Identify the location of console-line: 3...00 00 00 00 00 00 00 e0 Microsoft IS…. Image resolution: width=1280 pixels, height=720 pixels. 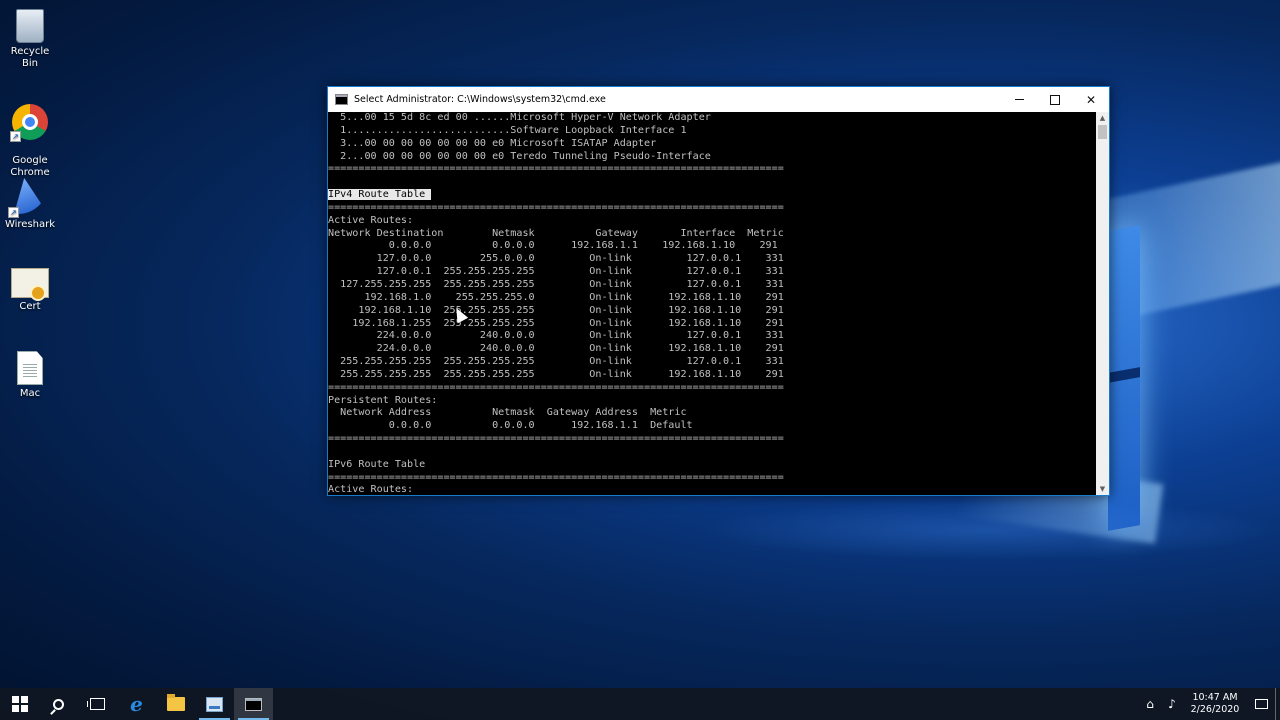
(492, 143).